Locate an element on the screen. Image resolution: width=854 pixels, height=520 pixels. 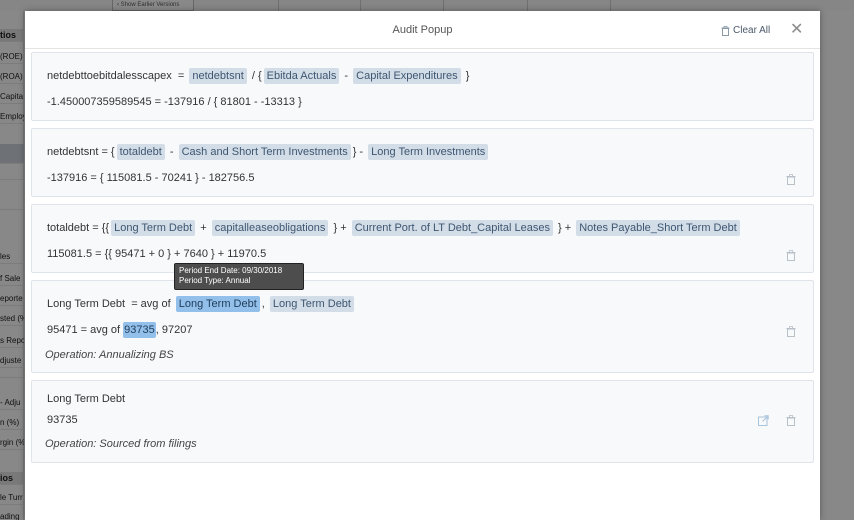
formula-operator: } is located at coordinates (467, 76).